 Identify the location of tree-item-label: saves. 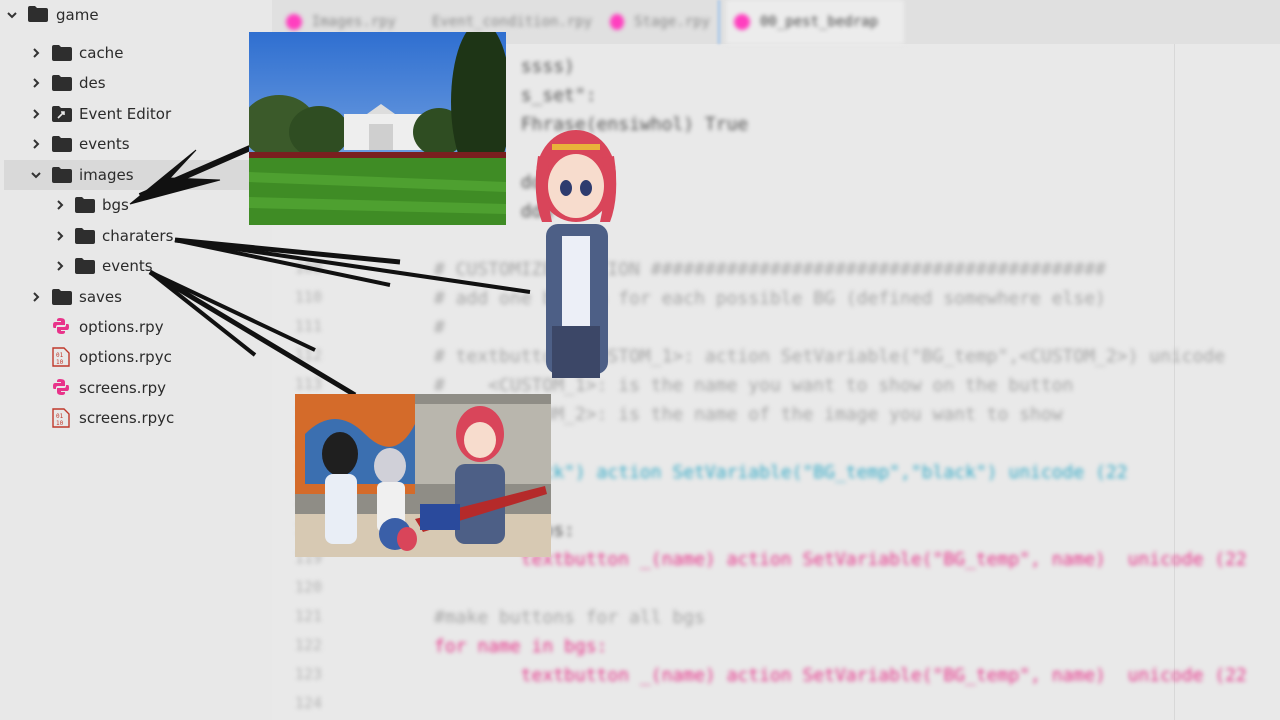
(100, 297).